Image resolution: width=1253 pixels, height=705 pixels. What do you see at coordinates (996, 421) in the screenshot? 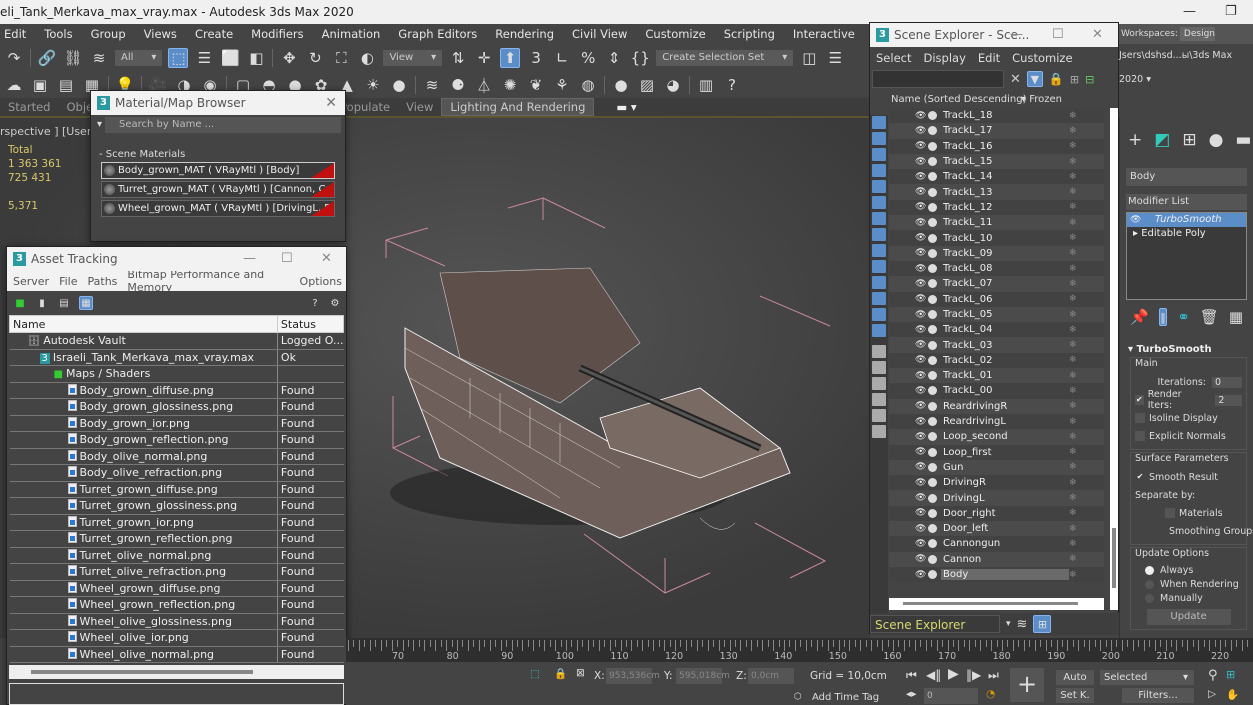
I see `scene-object-row: 👁 ReardrivingL ❄` at bounding box center [996, 421].